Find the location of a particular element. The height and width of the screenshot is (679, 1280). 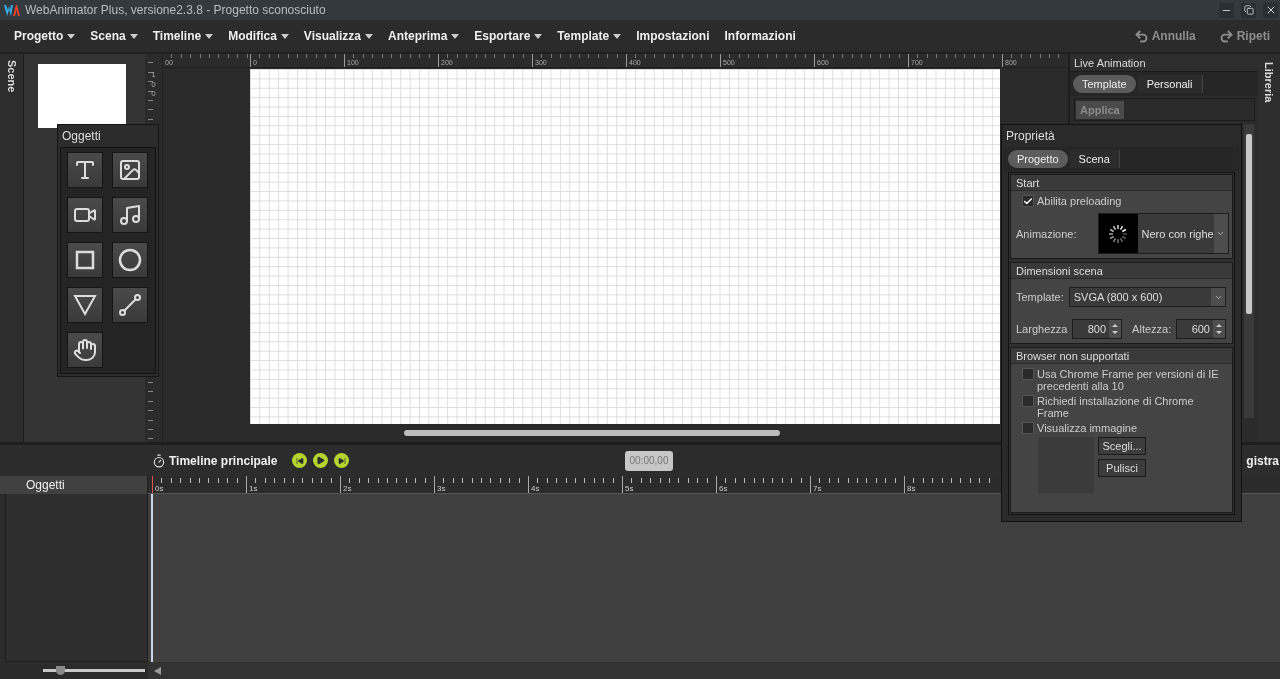

ruler-label: 8s is located at coordinates (911, 488).